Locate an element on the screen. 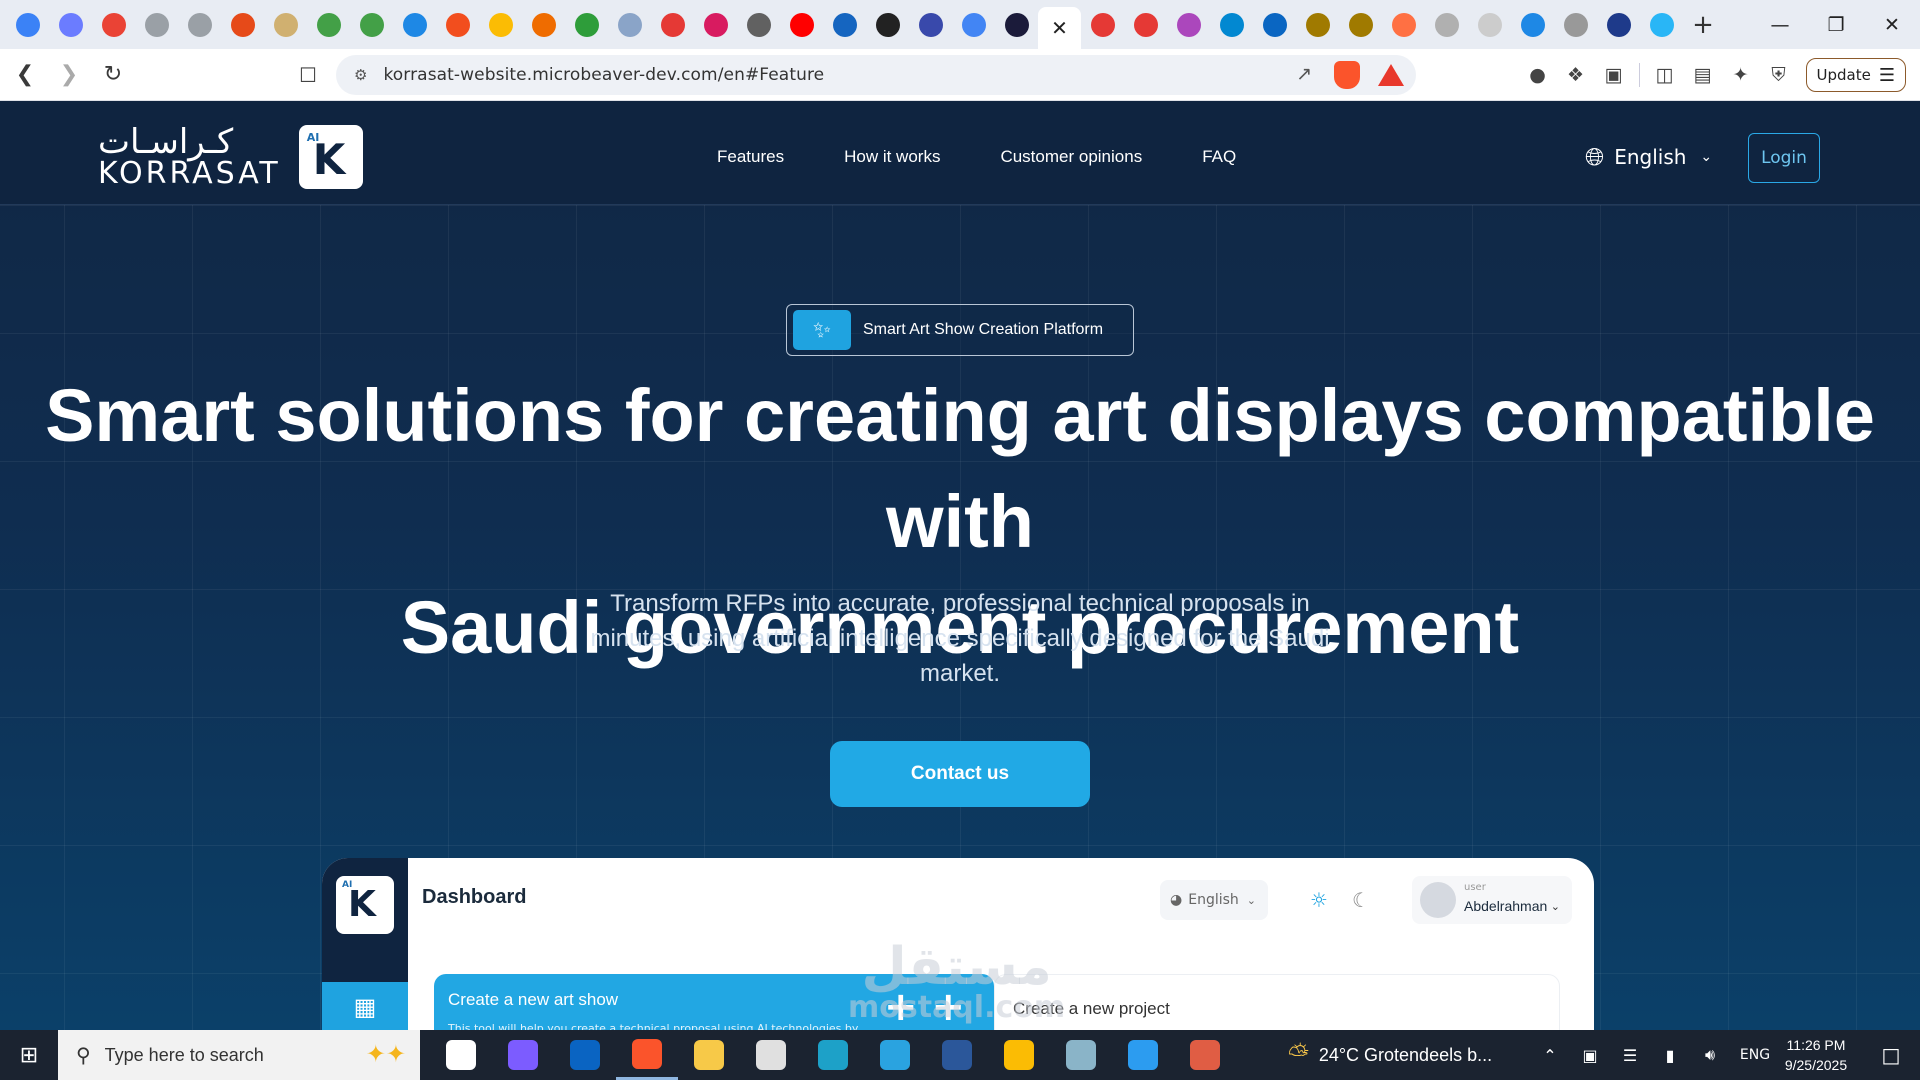 This screenshot has width=1920, height=1080. create-art-show-title: Create a new art show is located at coordinates (533, 999).